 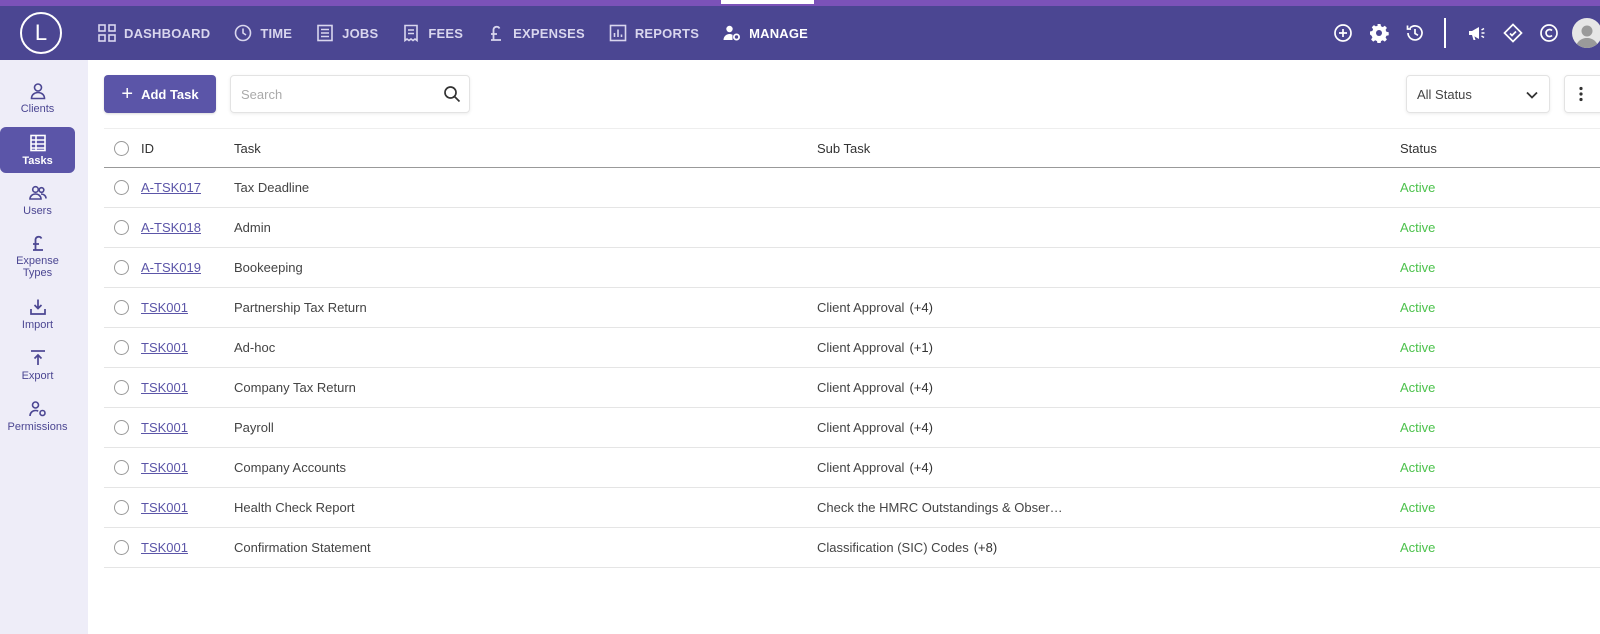 What do you see at coordinates (985, 547) in the screenshot?
I see `sub-task-count: (+8)` at bounding box center [985, 547].